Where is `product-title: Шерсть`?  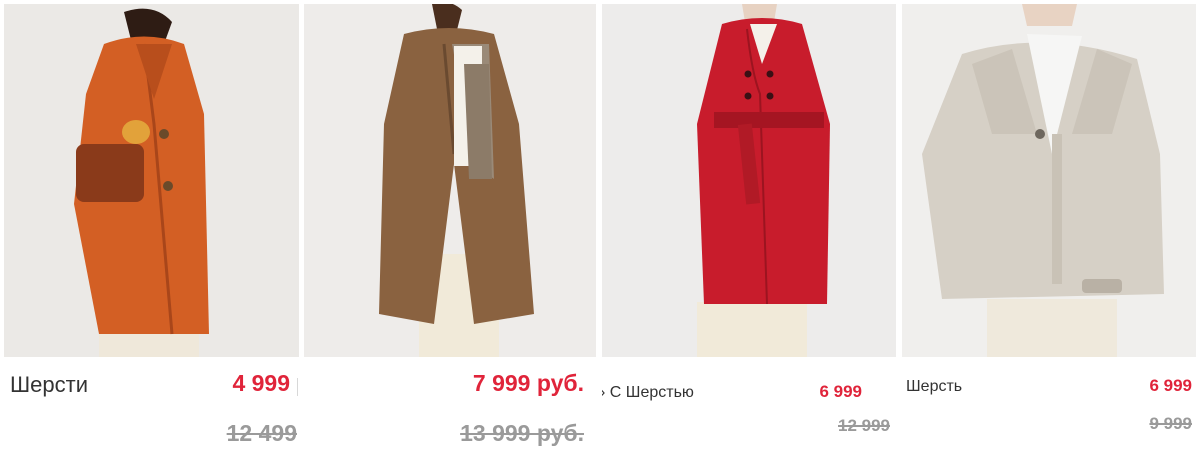 product-title: Шерсть is located at coordinates (934, 387).